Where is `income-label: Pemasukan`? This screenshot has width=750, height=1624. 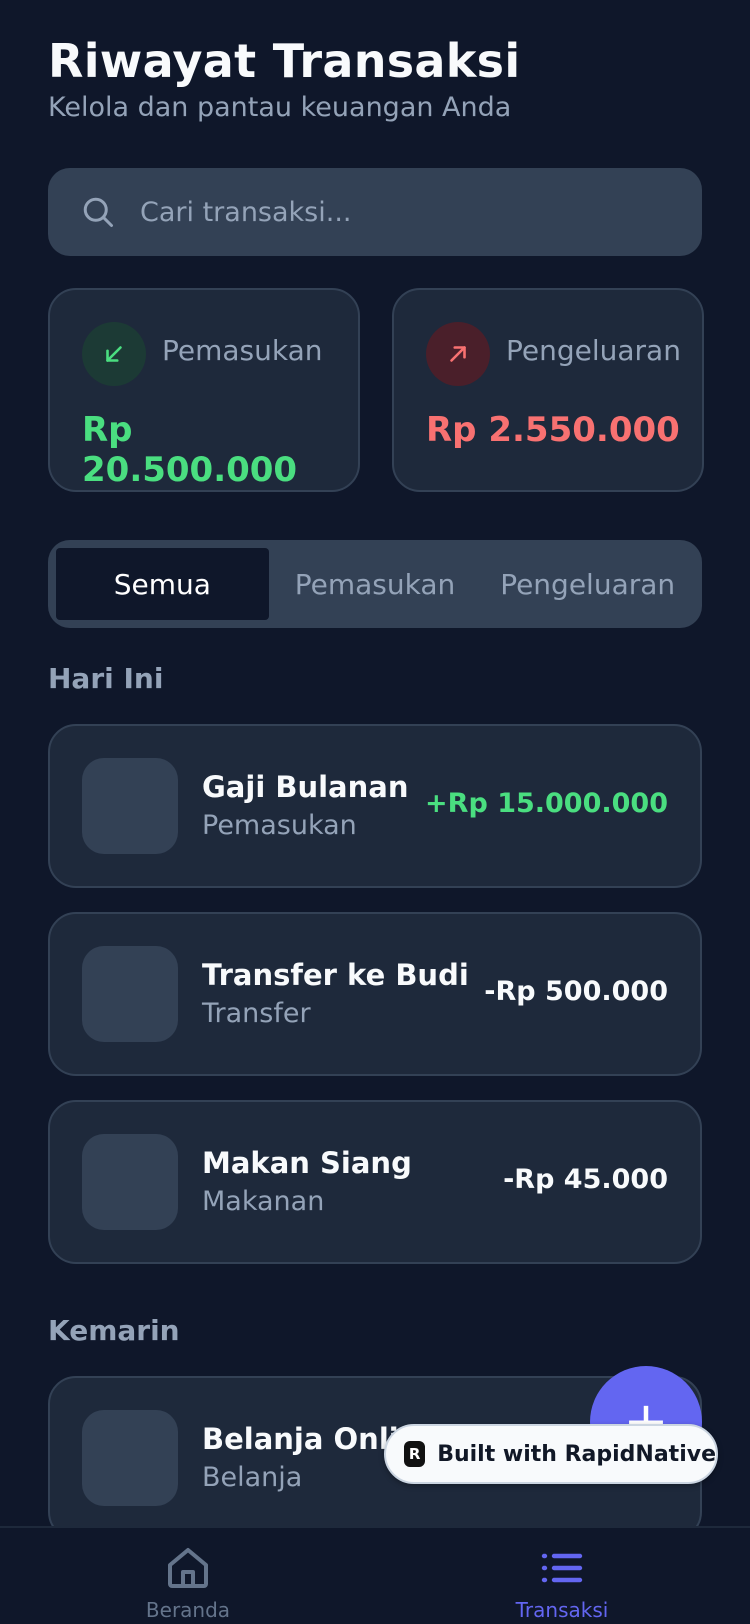
income-label: Pemasukan is located at coordinates (242, 350).